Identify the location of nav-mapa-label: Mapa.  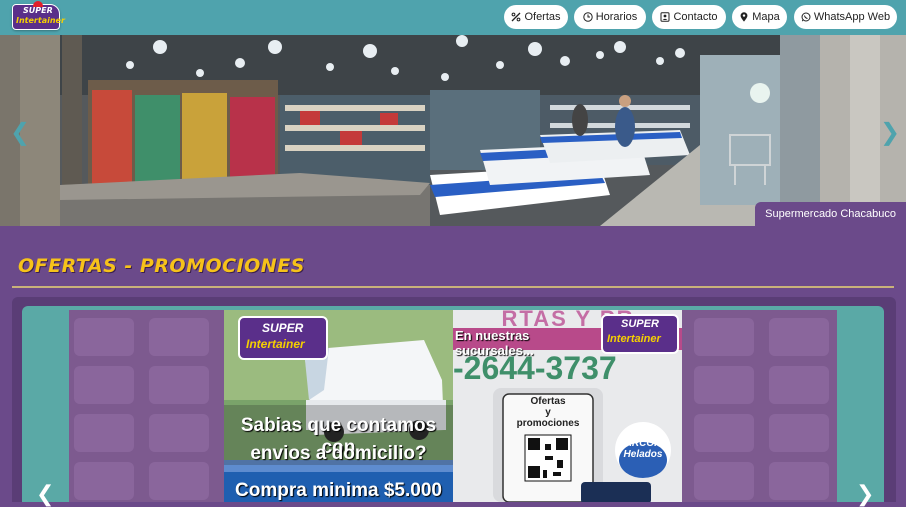
(766, 17).